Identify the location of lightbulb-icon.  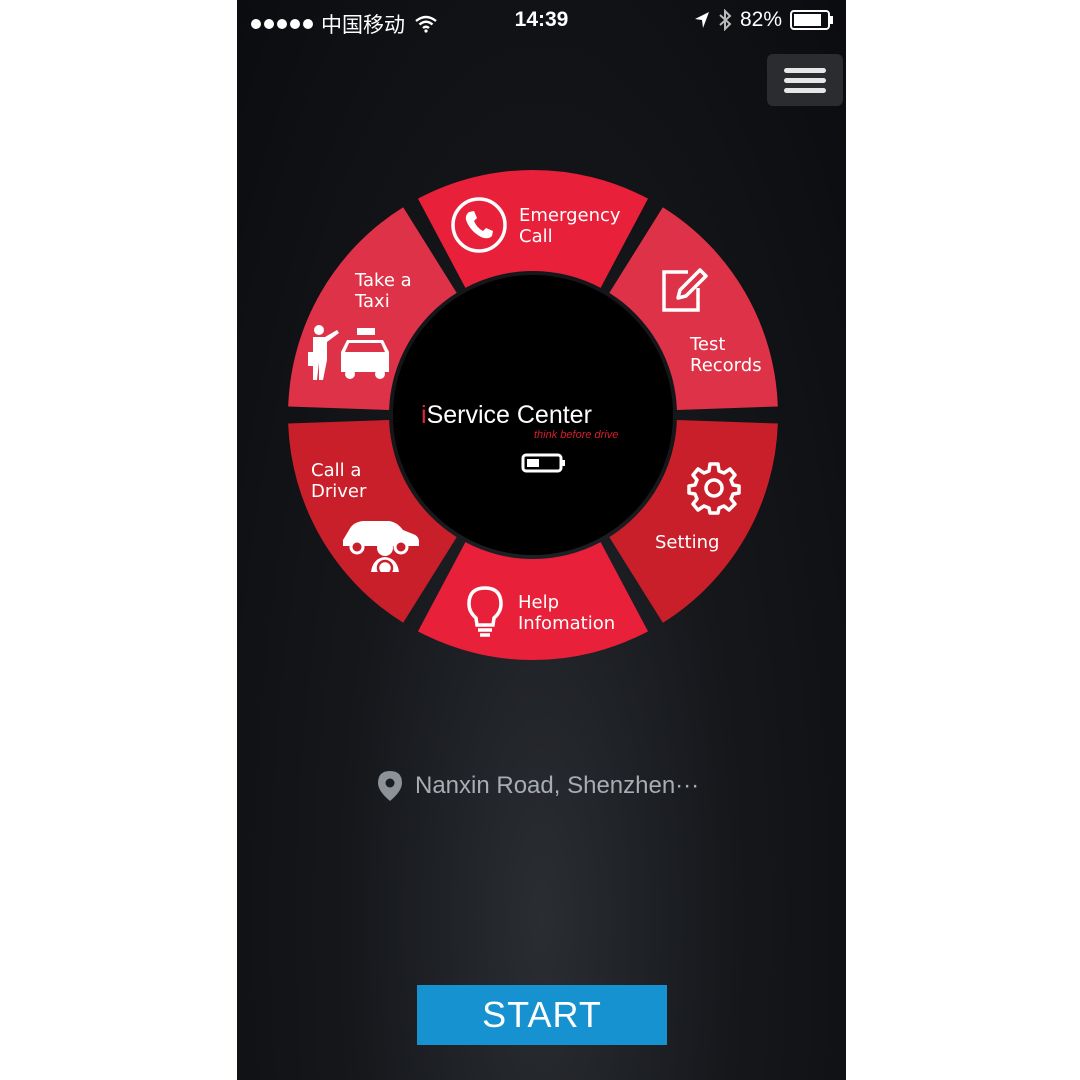
(485, 611).